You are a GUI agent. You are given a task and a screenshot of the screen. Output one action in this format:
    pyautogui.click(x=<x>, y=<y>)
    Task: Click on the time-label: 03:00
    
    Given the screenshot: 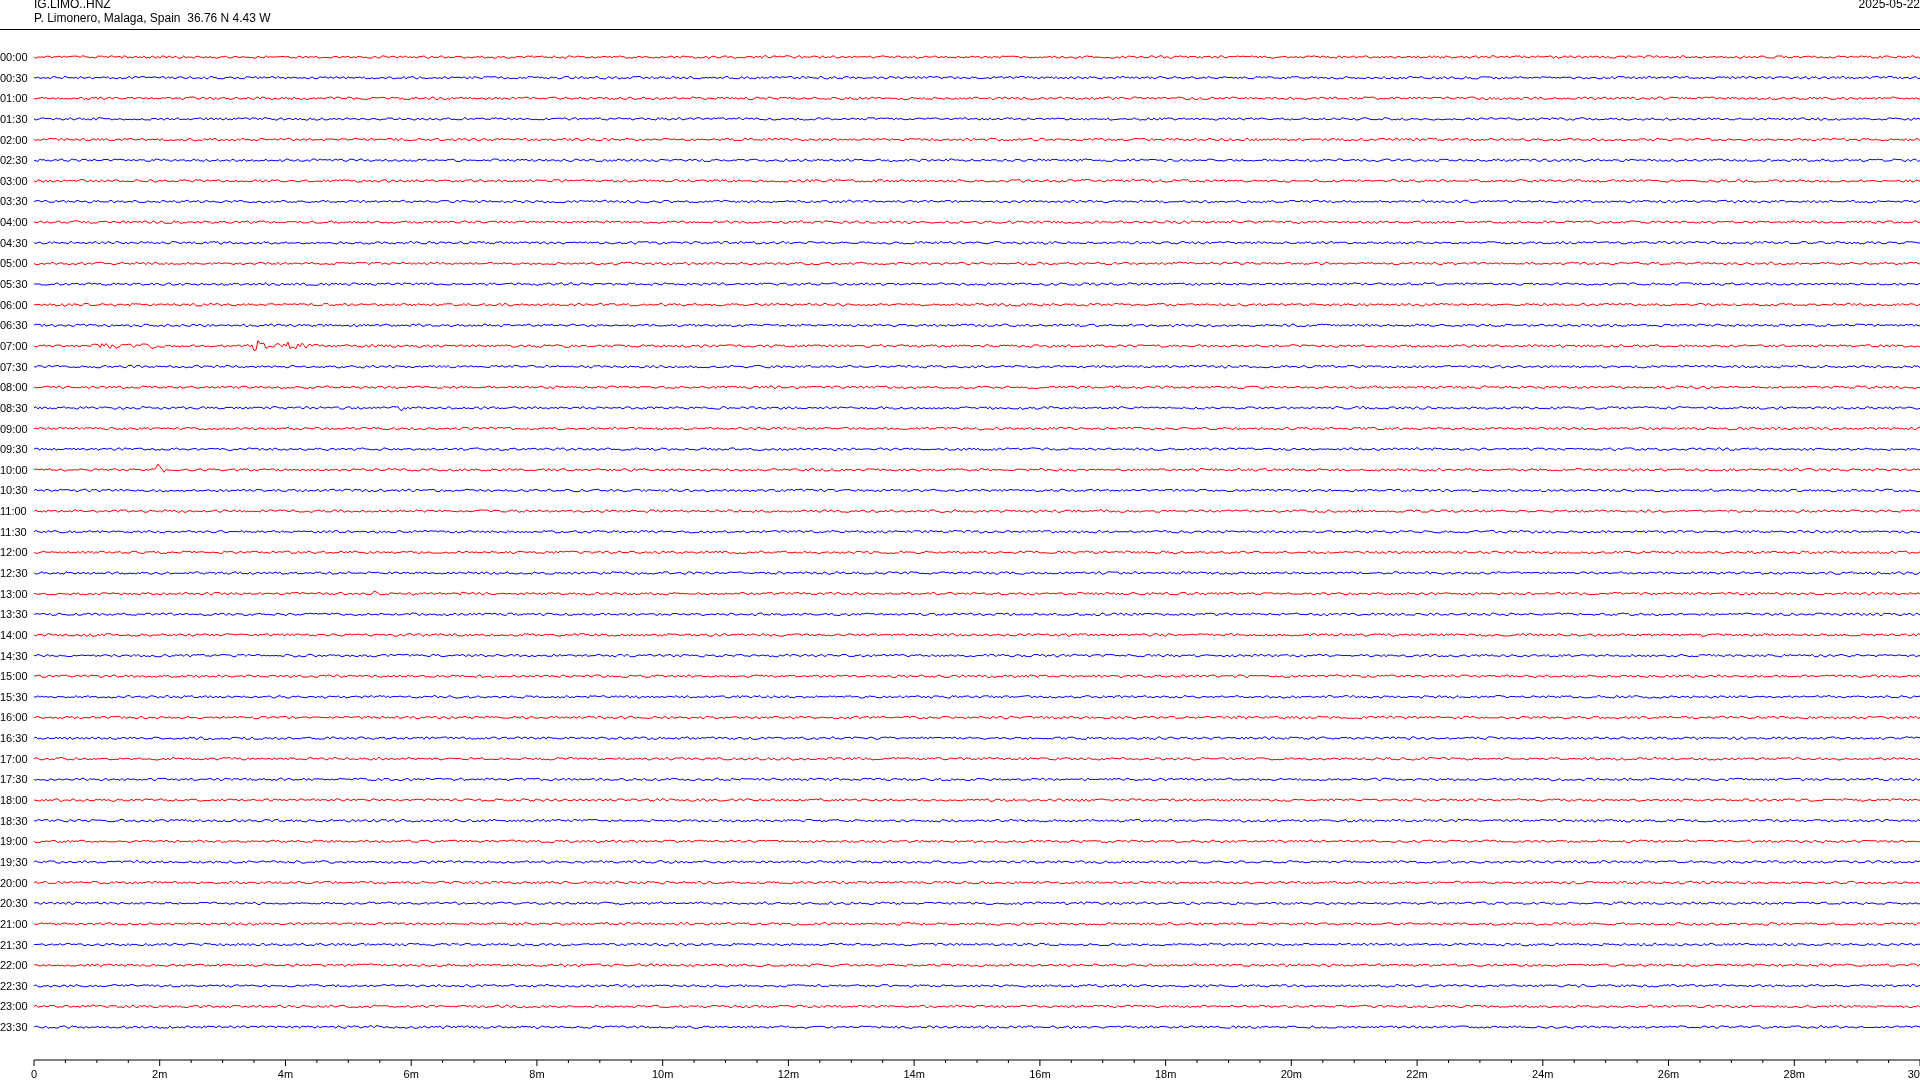 What is the action you would take?
    pyautogui.click(x=14, y=180)
    